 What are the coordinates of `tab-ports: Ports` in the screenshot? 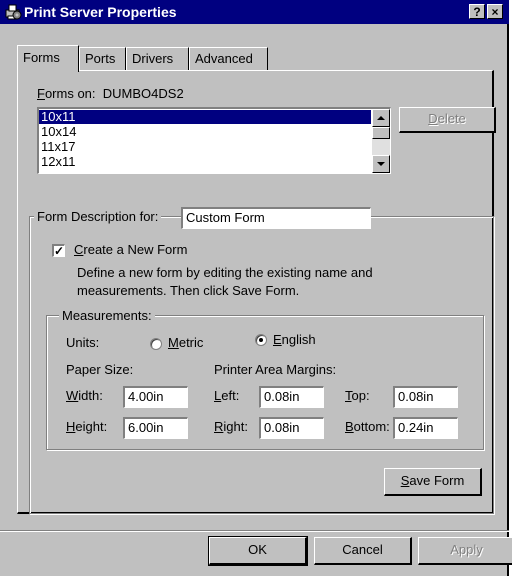 It's located at (102, 58).